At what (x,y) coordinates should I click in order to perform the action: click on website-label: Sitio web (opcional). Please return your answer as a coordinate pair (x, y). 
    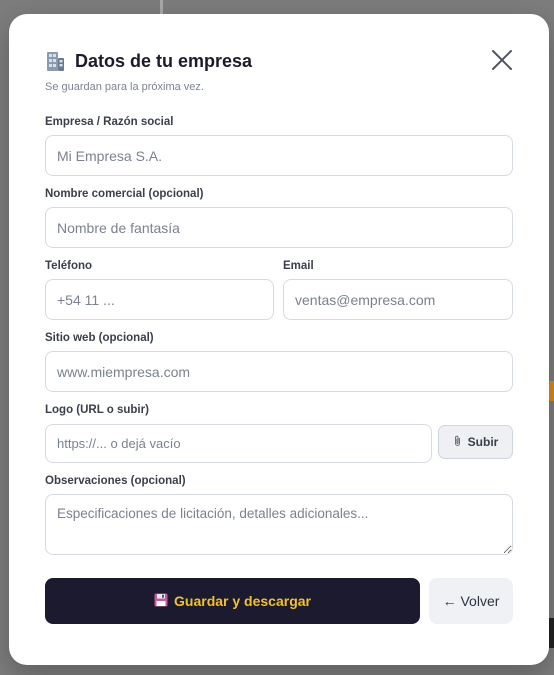
    Looking at the image, I should click on (99, 338).